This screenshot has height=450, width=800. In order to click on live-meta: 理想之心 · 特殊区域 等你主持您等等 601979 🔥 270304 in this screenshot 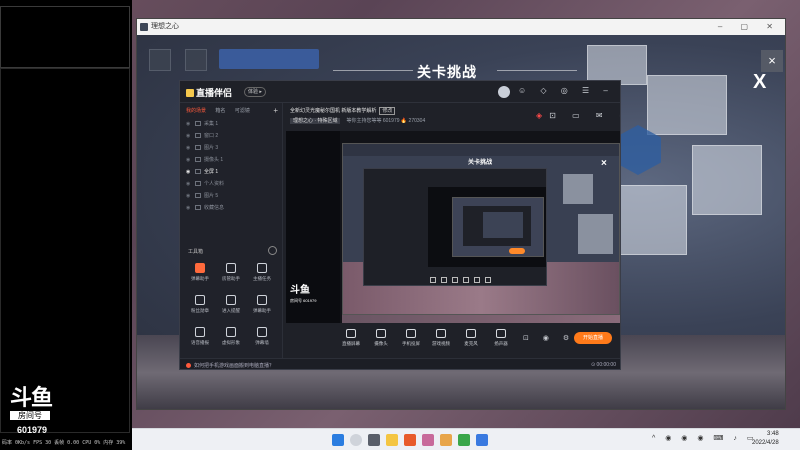, I will do `click(357, 120)`.